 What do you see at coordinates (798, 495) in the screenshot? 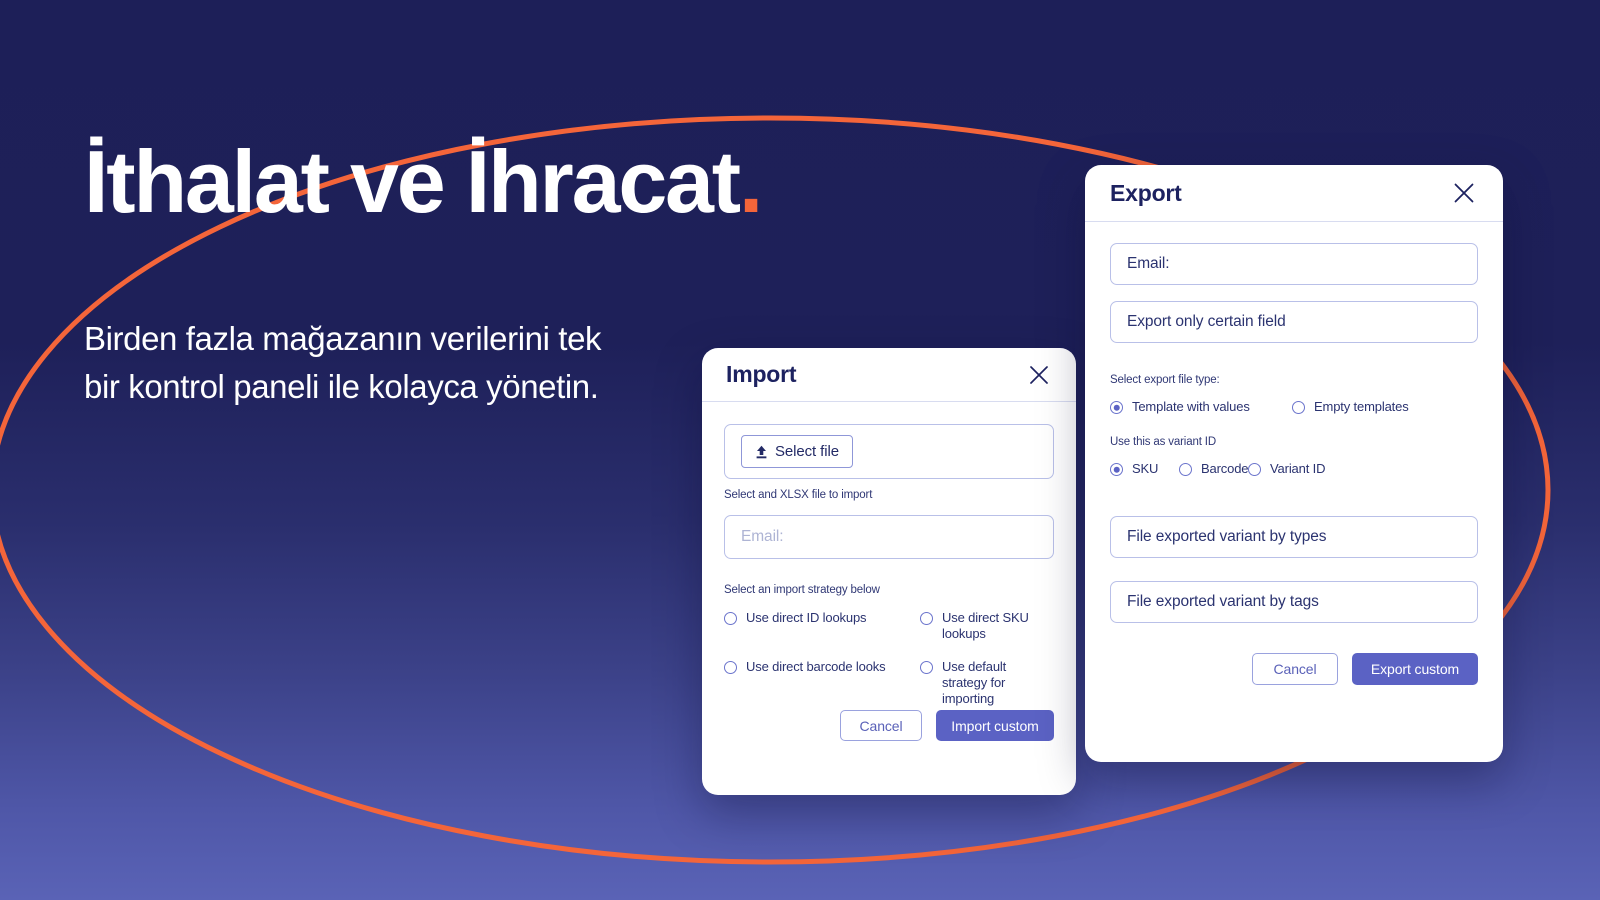
I see `import-helper-text: Select and XLSX file to import` at bounding box center [798, 495].